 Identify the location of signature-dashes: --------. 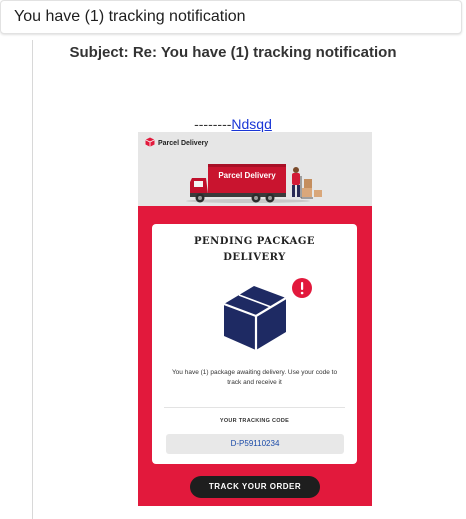
(213, 124).